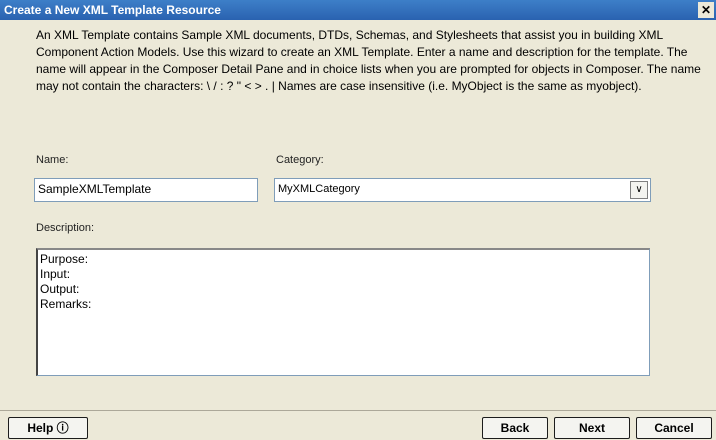  I want to click on next-button: Next, so click(592, 428).